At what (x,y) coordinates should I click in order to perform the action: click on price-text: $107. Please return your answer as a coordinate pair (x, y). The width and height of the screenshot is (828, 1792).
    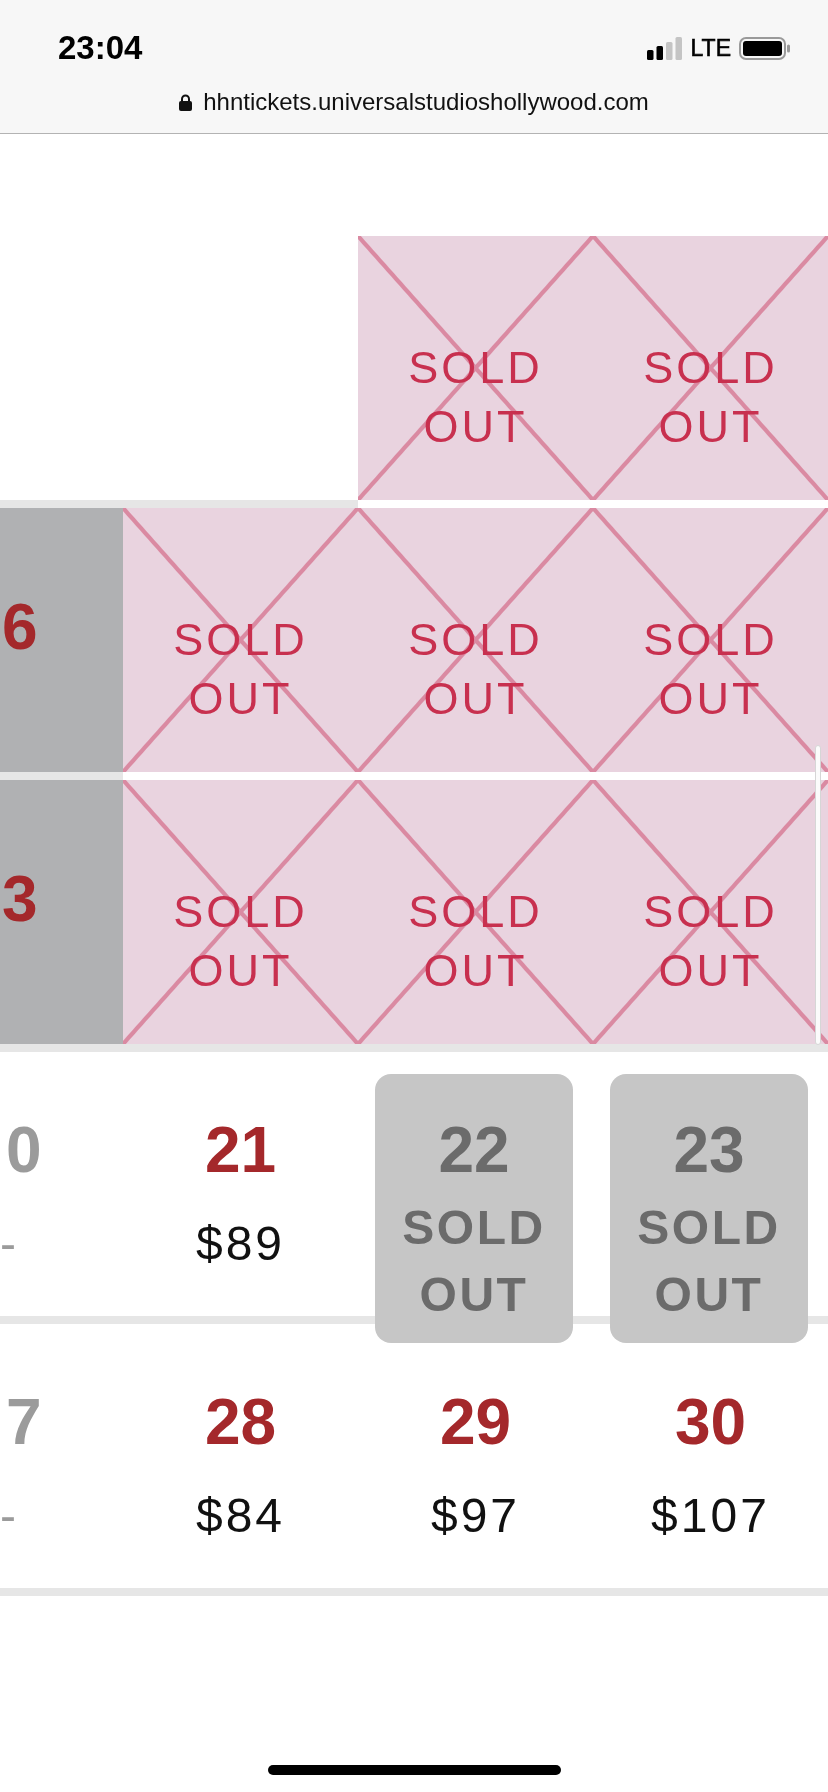
    Looking at the image, I should click on (710, 1516).